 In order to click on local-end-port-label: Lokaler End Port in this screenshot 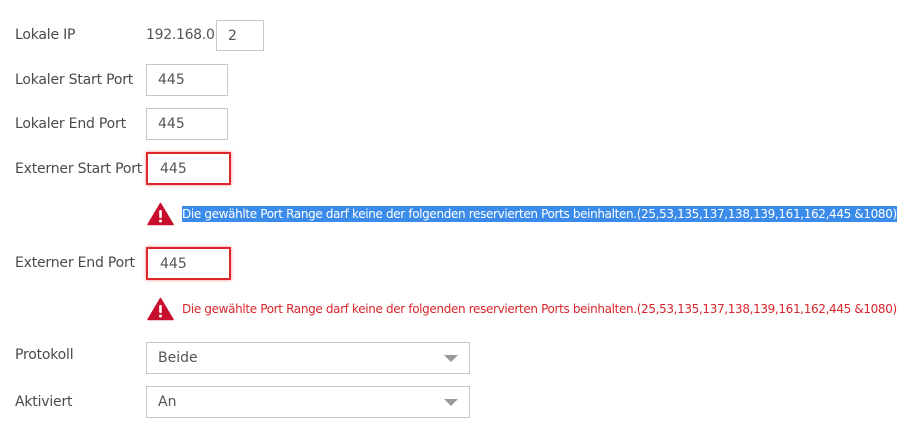, I will do `click(70, 124)`.